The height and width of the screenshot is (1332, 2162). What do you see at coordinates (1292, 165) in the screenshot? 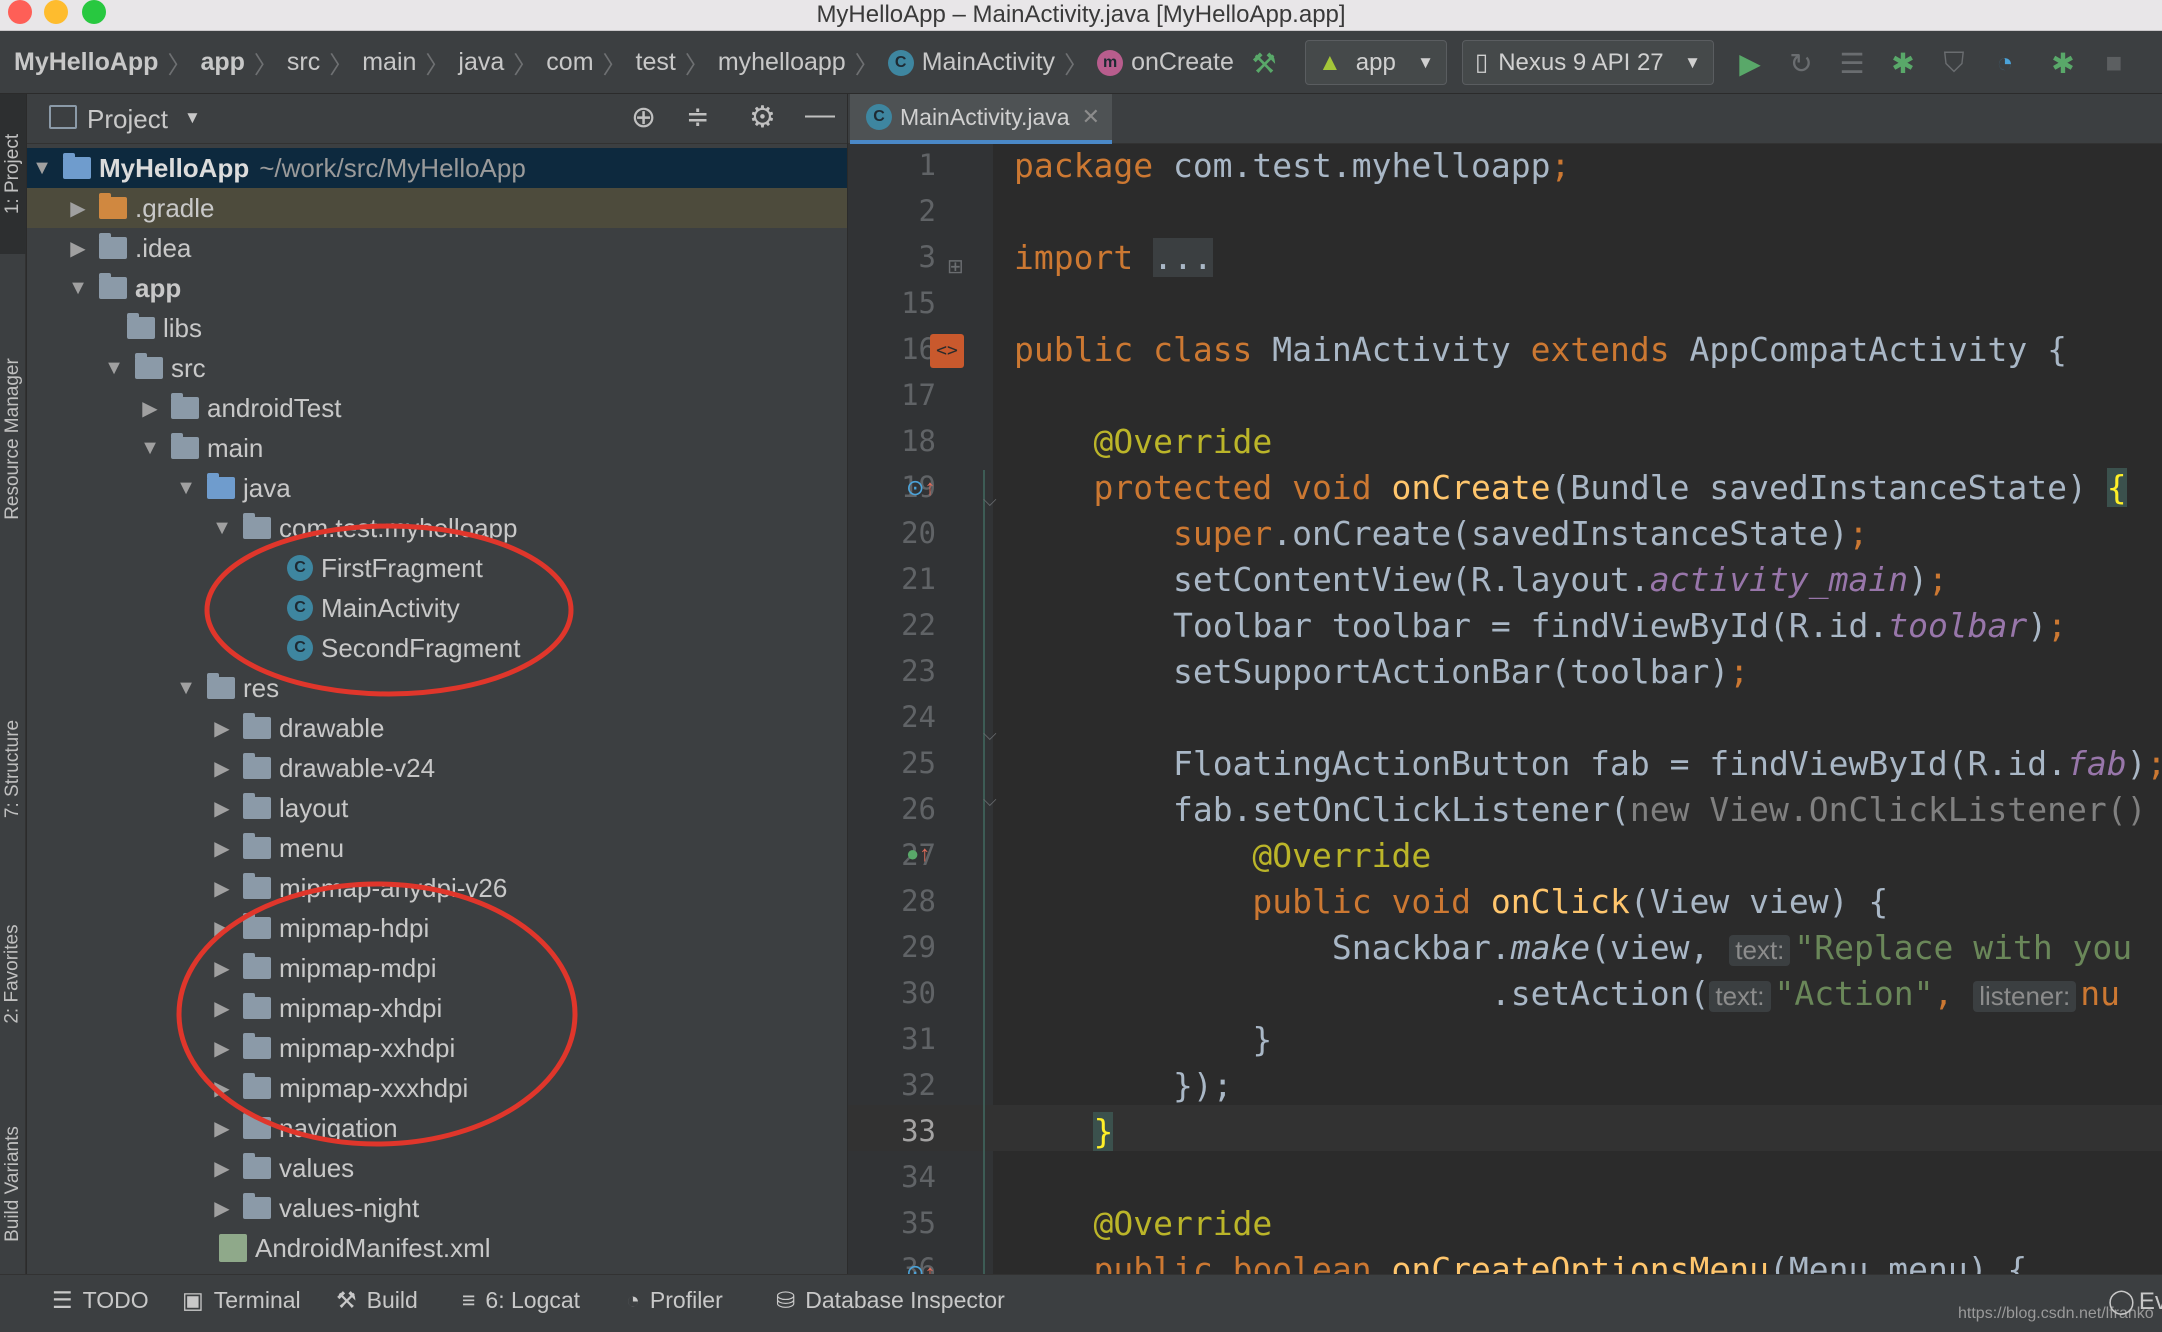
I see `code-line-1: package com.test.myhelloapp;` at bounding box center [1292, 165].